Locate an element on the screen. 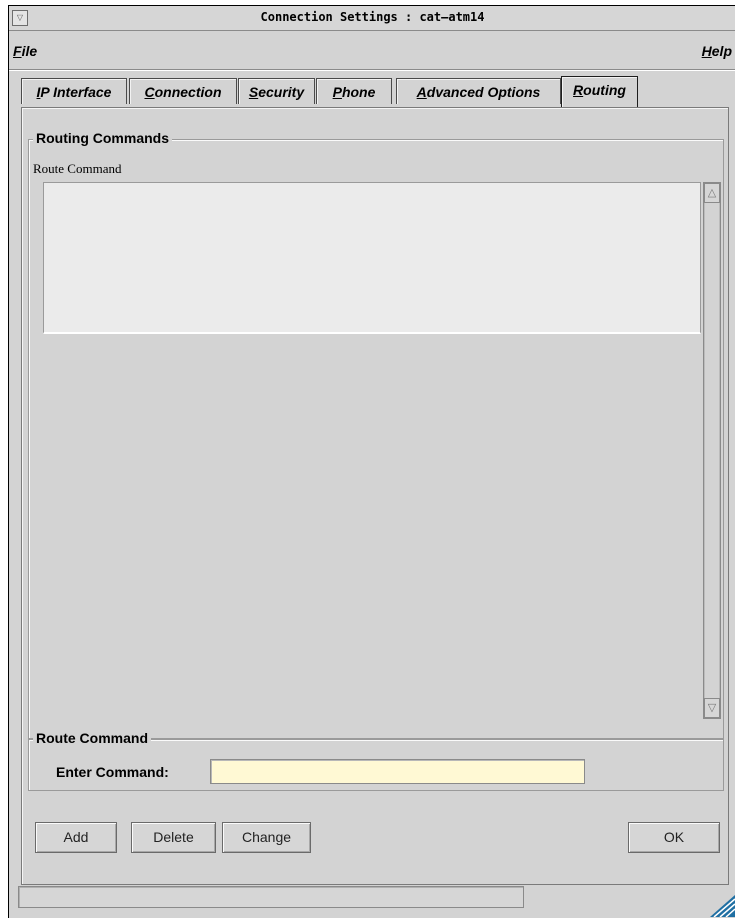 The image size is (735, 918). scrollbar-track is located at coordinates (712, 450).